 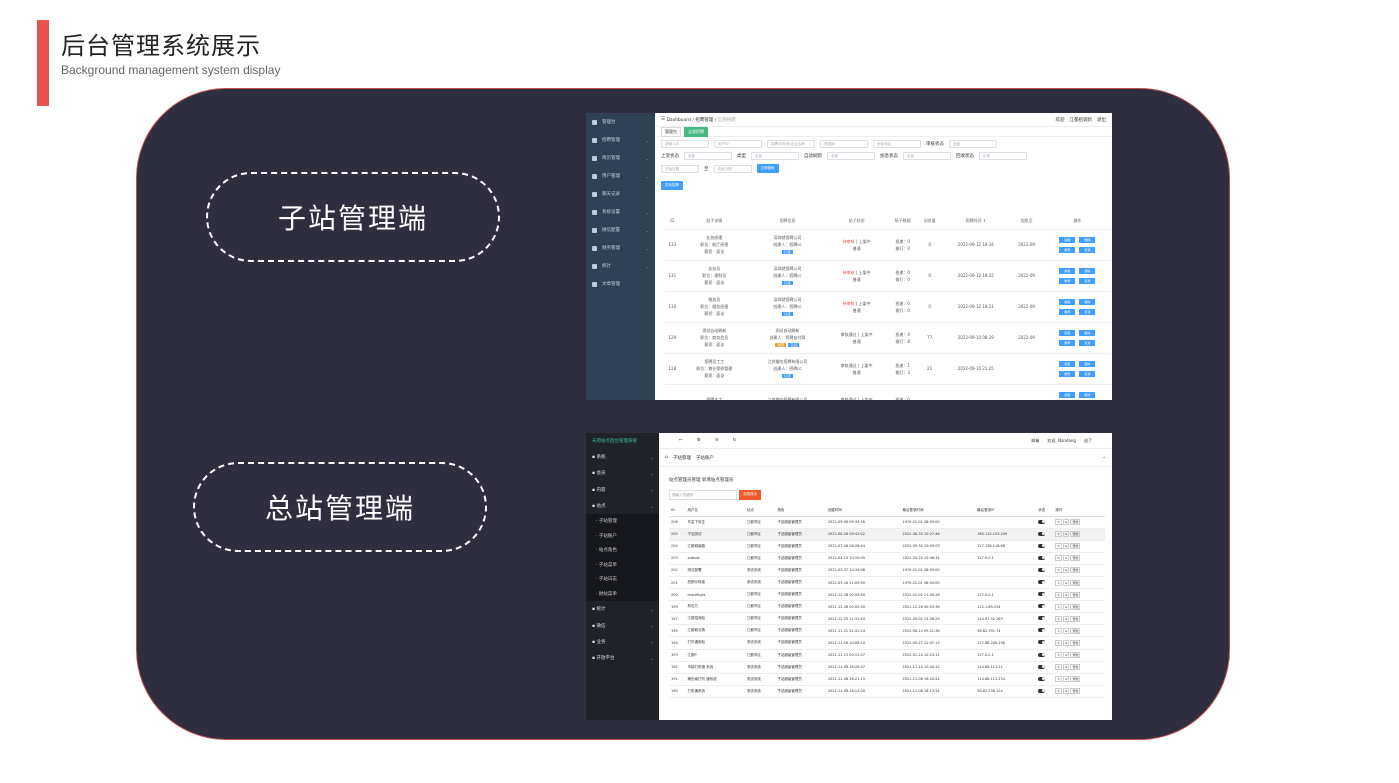 I want to click on tab-sub-account: 子站账户, so click(x=705, y=458).